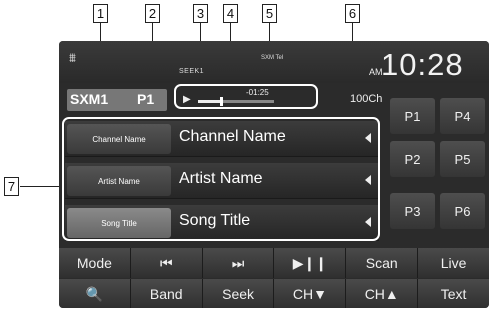 This screenshot has height=310, width=493. Describe the element at coordinates (462, 159) in the screenshot. I see `preset-button-p5: P5` at that location.